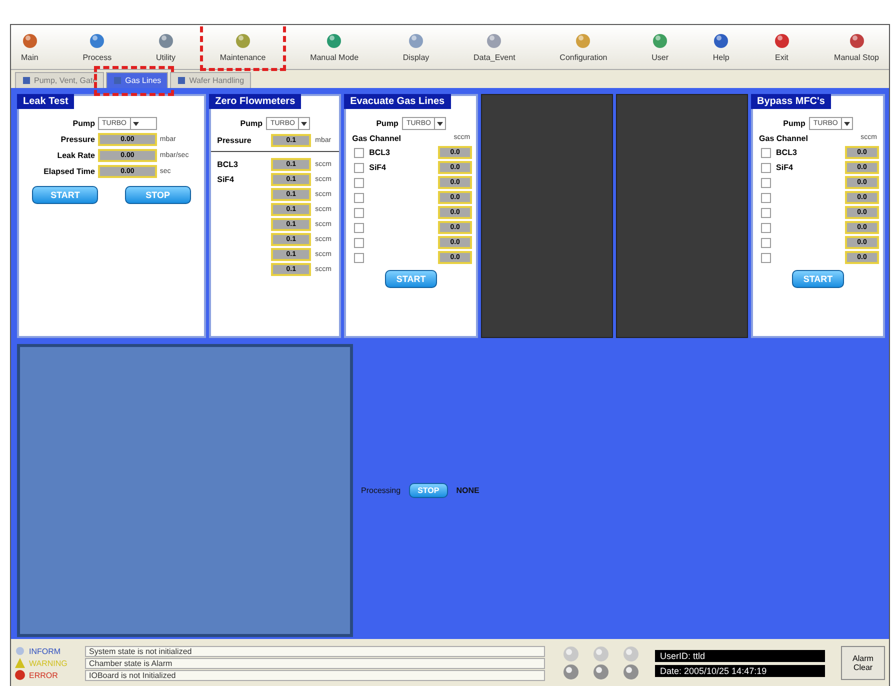  I want to click on toolbar-button: Data_Event, so click(495, 47).